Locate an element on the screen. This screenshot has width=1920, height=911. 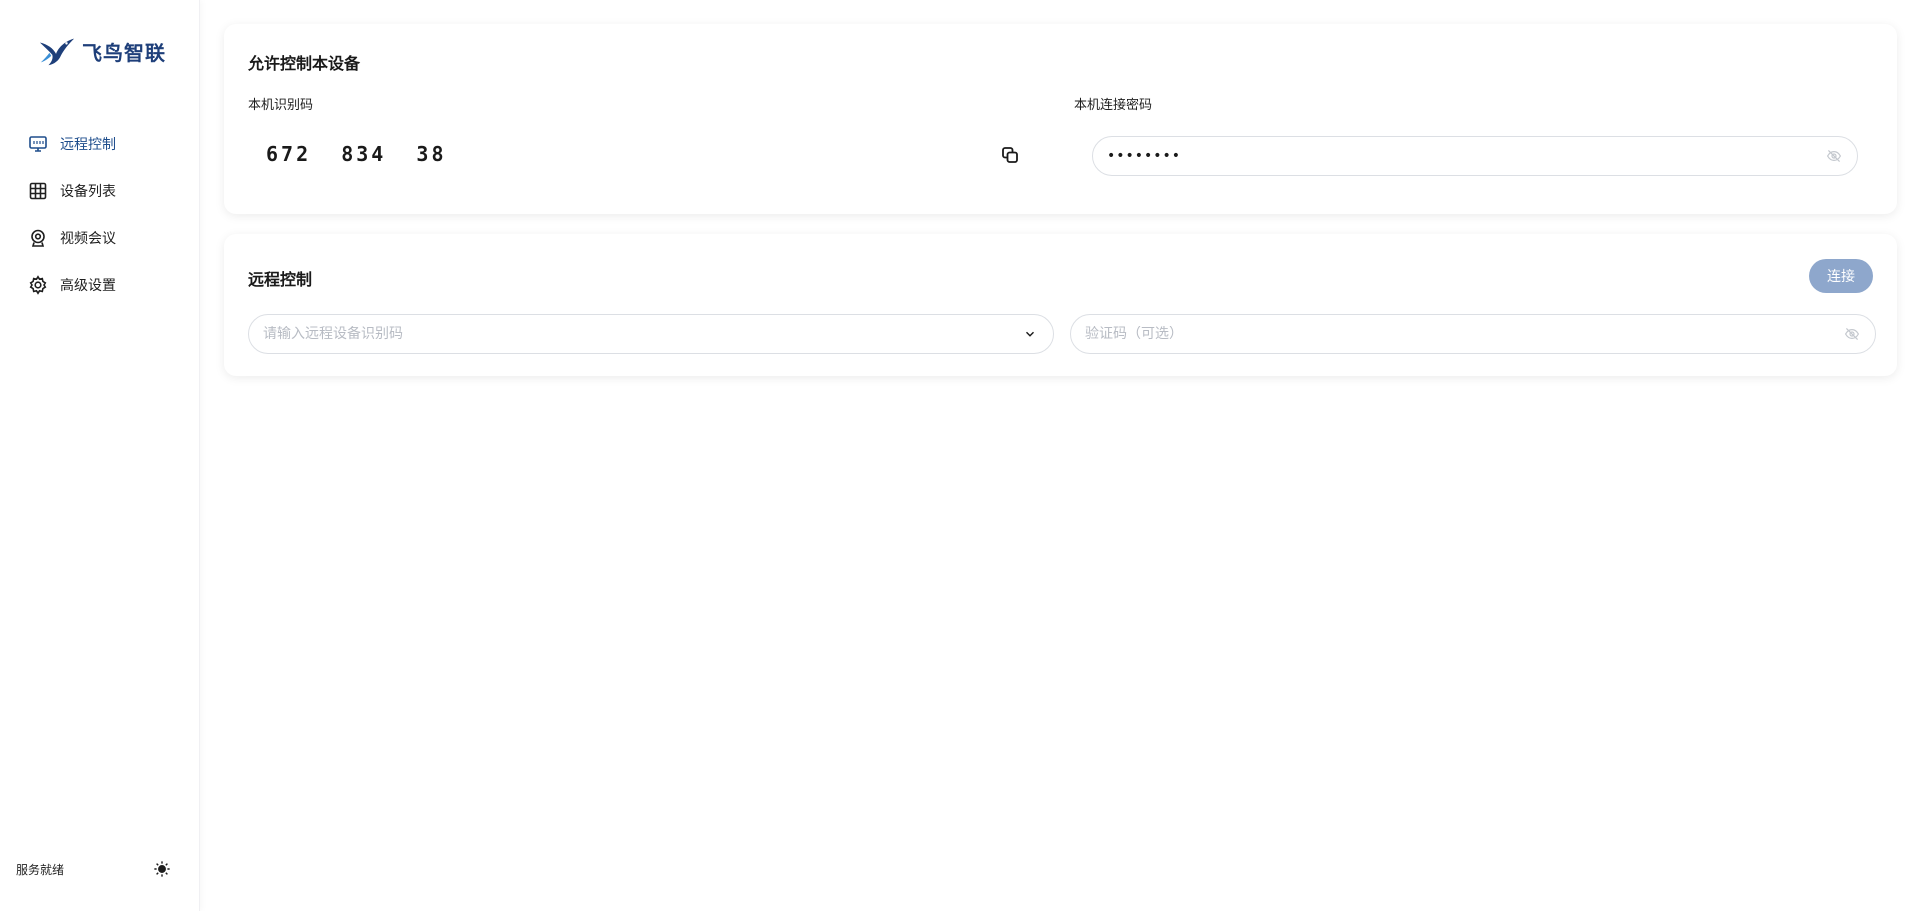
sidebar-item-device-list: 设备列表 is located at coordinates (100, 190).